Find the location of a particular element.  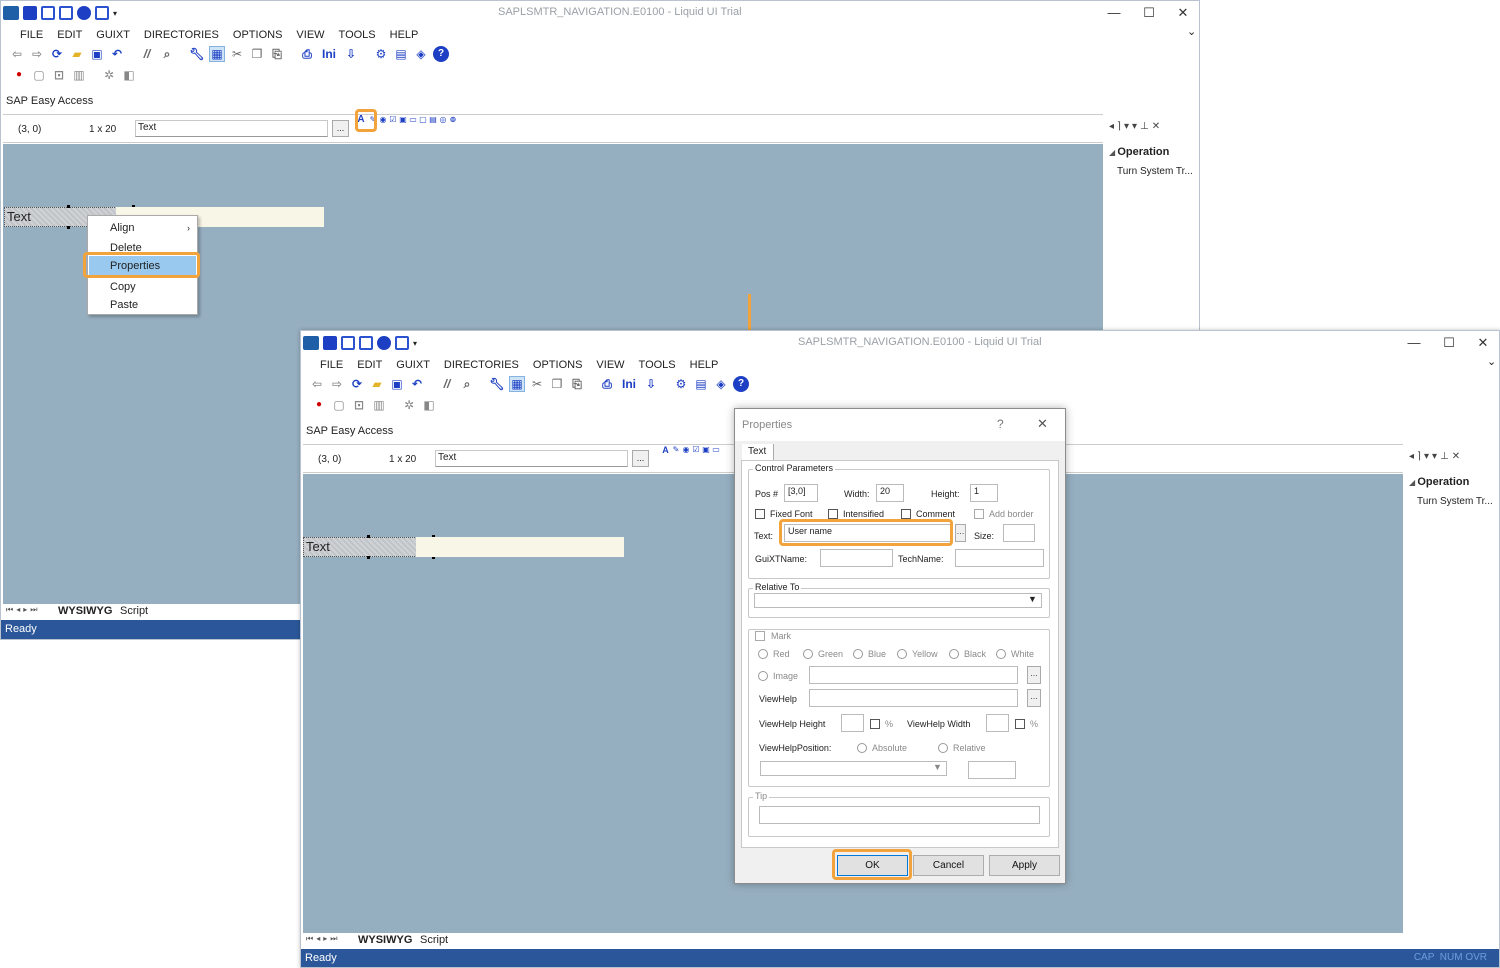

save-icon is located at coordinates (330, 343).